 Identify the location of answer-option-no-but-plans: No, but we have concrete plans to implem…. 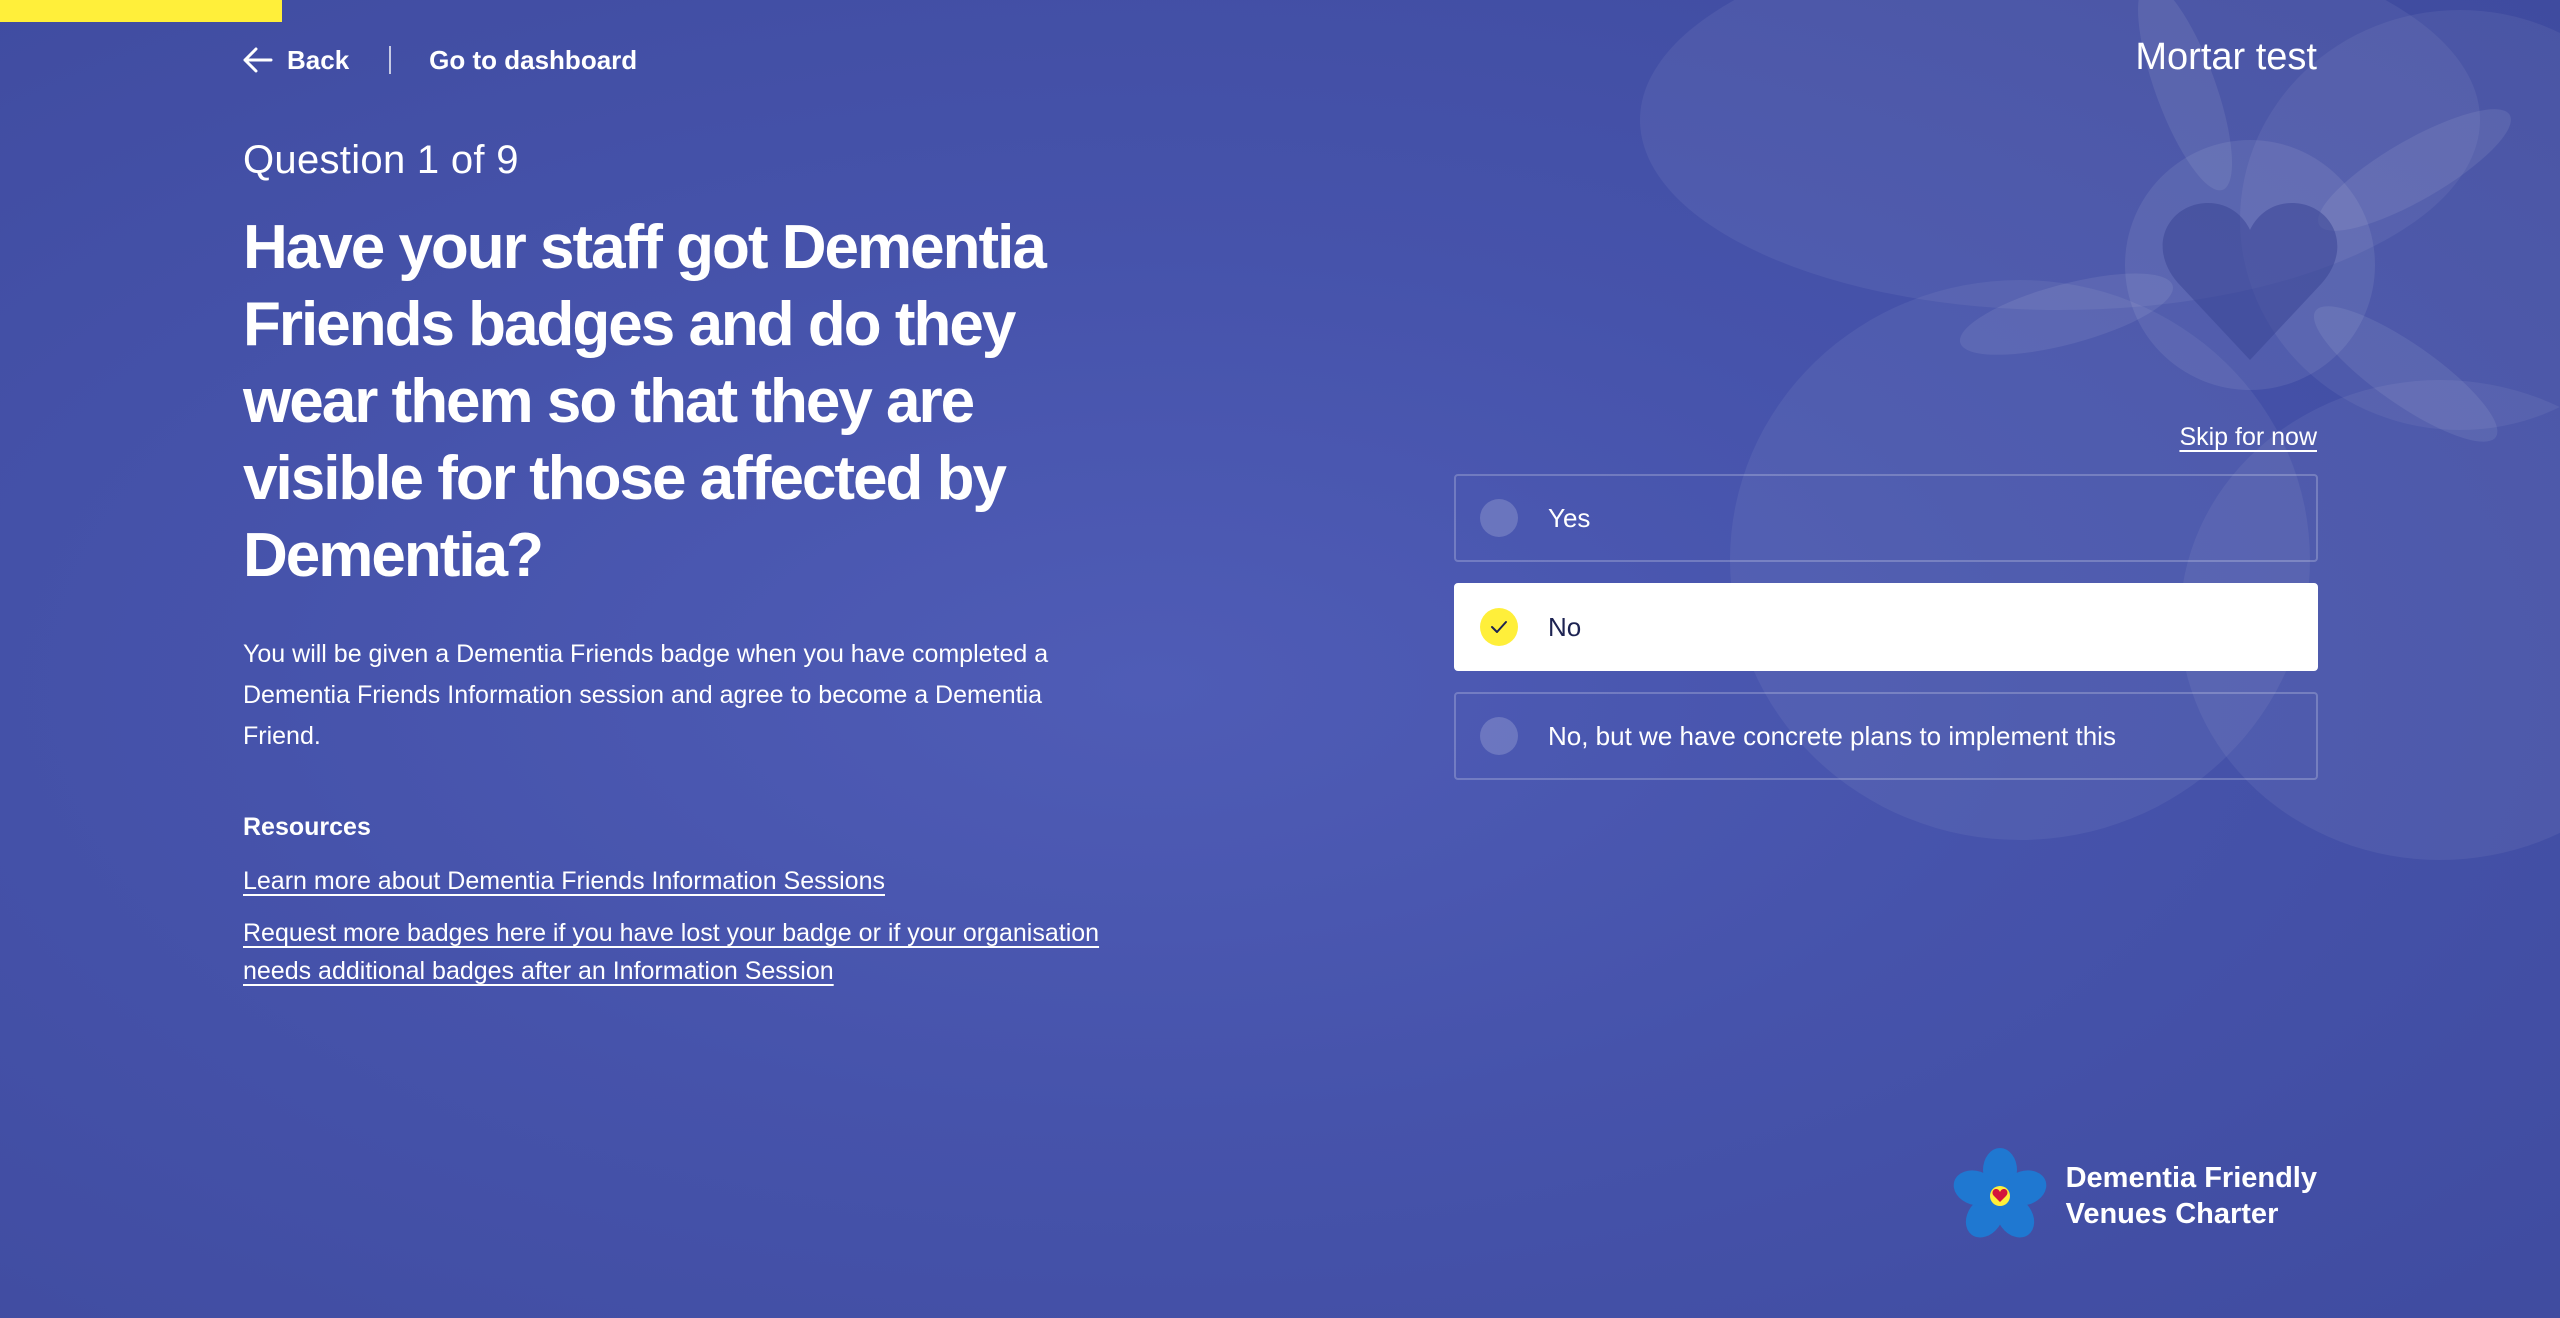
(1886, 736).